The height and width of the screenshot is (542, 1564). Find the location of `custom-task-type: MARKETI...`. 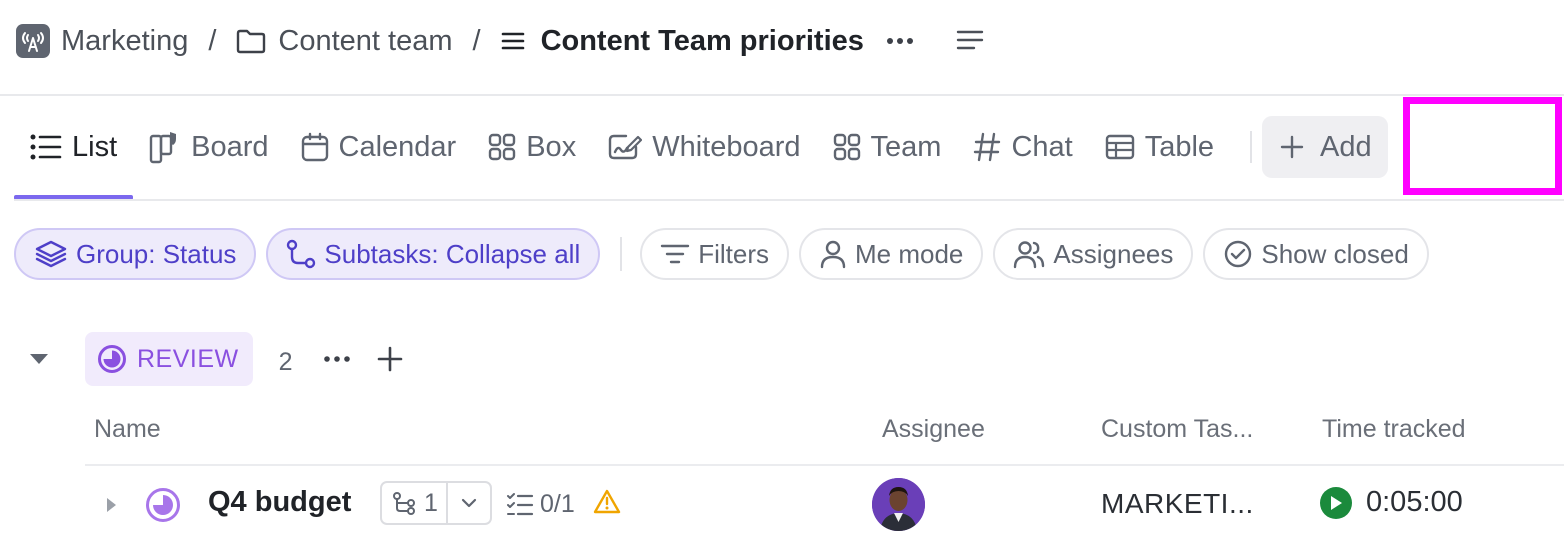

custom-task-type: MARKETI... is located at coordinates (1177, 504).